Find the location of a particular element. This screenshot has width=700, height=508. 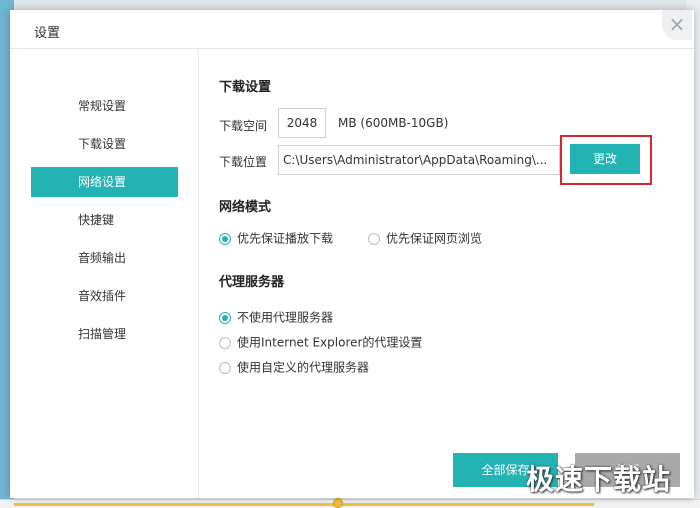

close-icon: × is located at coordinates (677, 25).